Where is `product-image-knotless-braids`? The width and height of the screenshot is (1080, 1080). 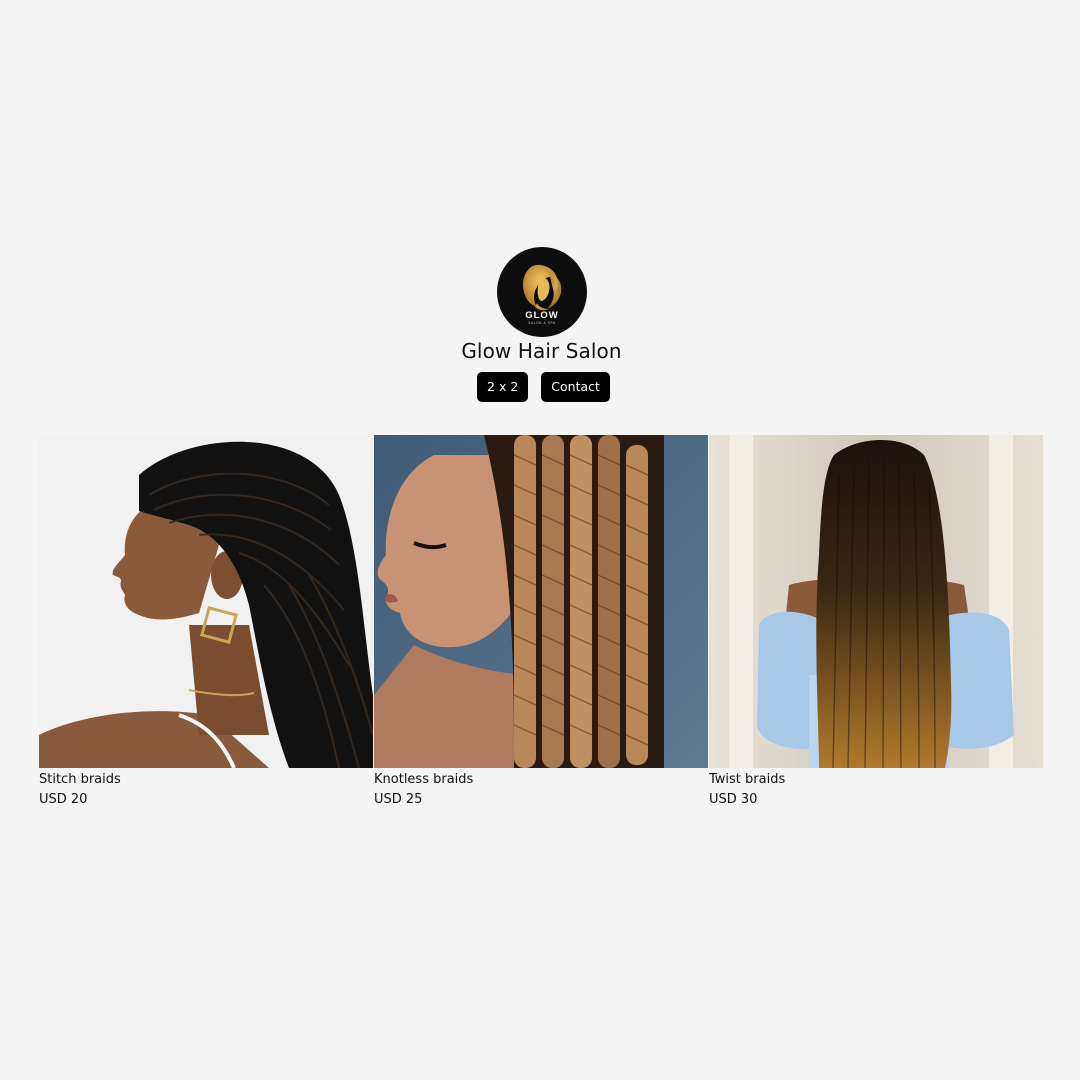 product-image-knotless-braids is located at coordinates (541, 601).